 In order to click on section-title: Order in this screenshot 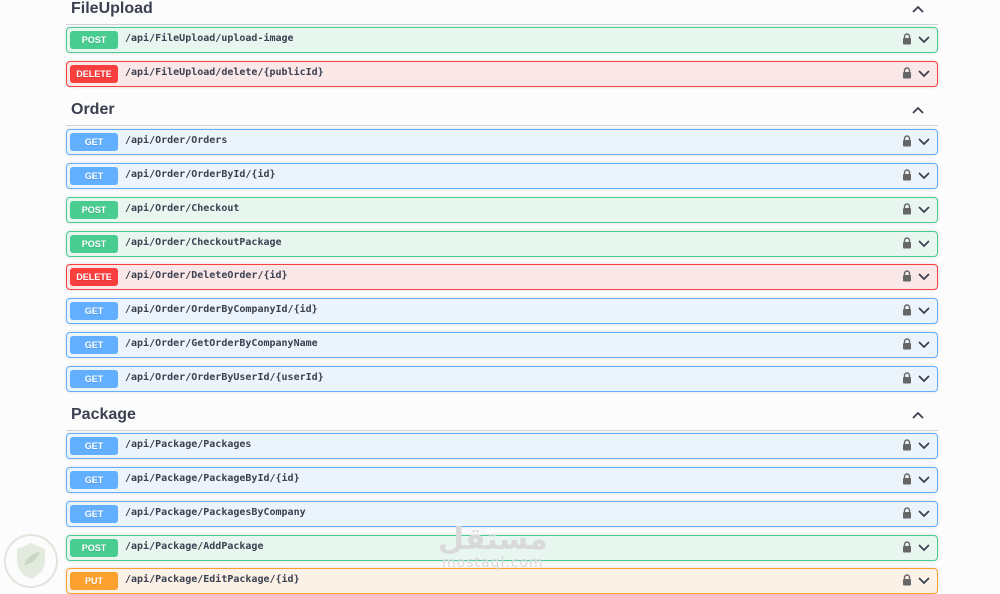, I will do `click(93, 109)`.